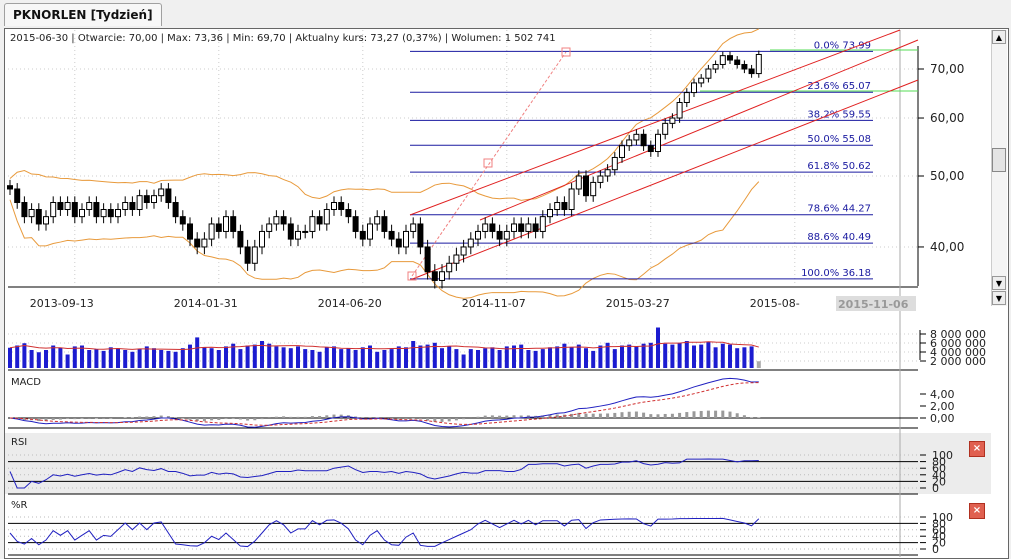 Image resolution: width=1011 pixels, height=559 pixels. I want to click on date-tick-label: 2015-08-, so click(775, 303).